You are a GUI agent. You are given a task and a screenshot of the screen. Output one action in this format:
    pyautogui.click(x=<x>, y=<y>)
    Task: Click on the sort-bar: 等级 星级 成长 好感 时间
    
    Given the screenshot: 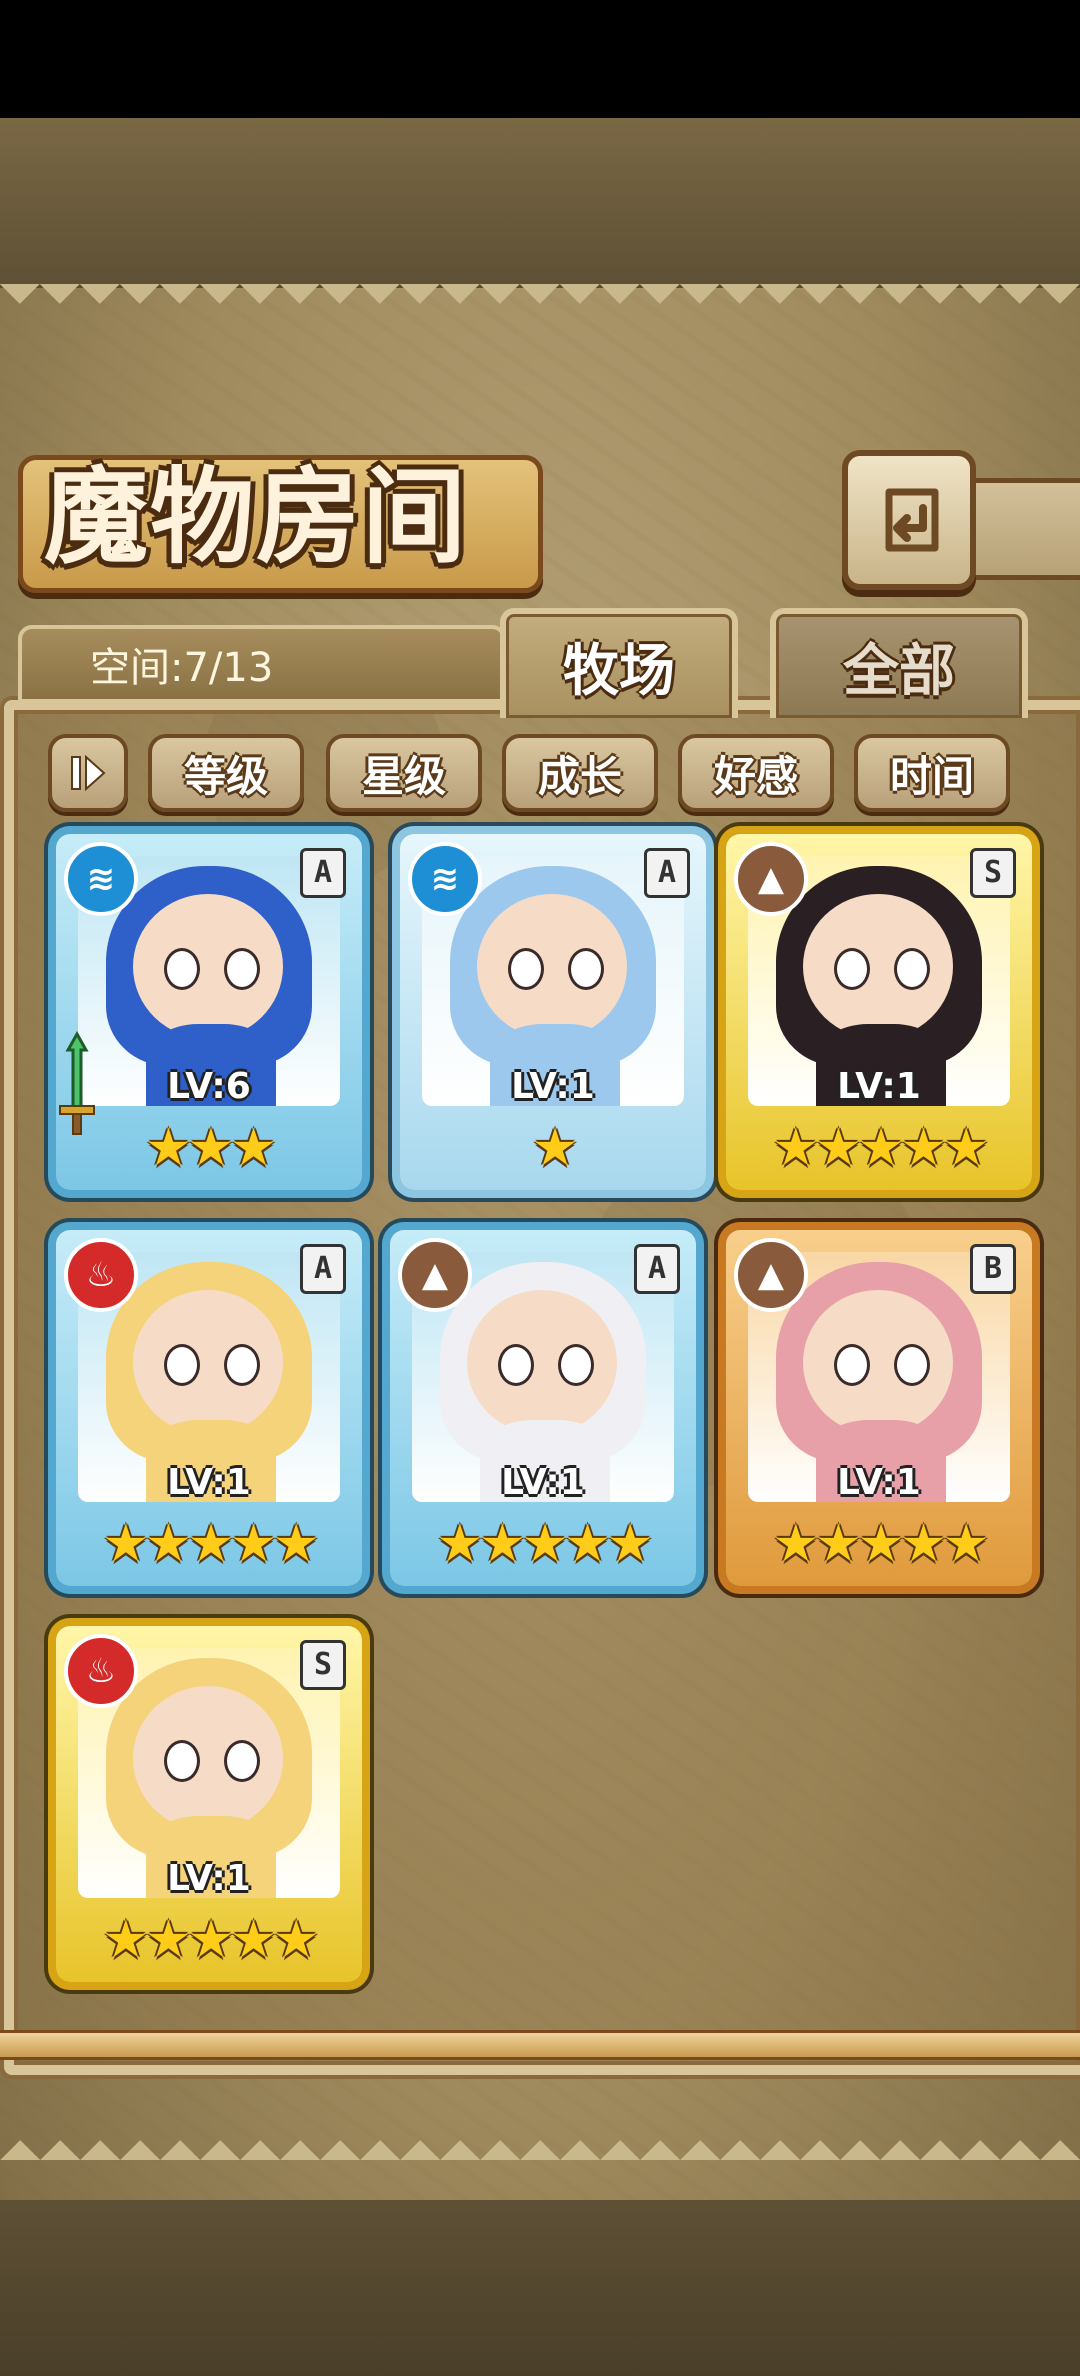 What is the action you would take?
    pyautogui.click(x=530, y=773)
    